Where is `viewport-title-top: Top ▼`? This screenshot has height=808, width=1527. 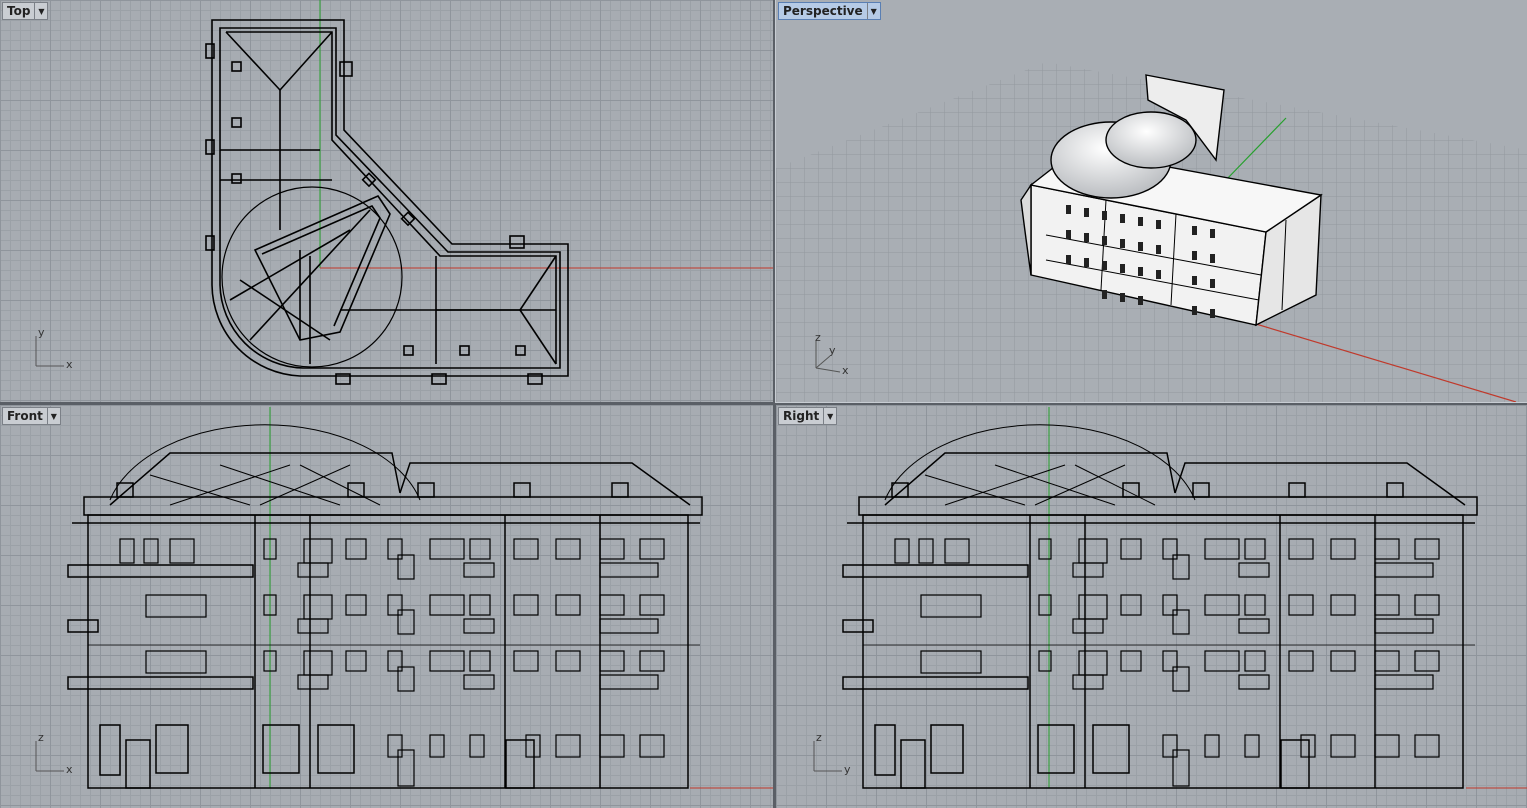
viewport-title-top: Top ▼ is located at coordinates (25, 11).